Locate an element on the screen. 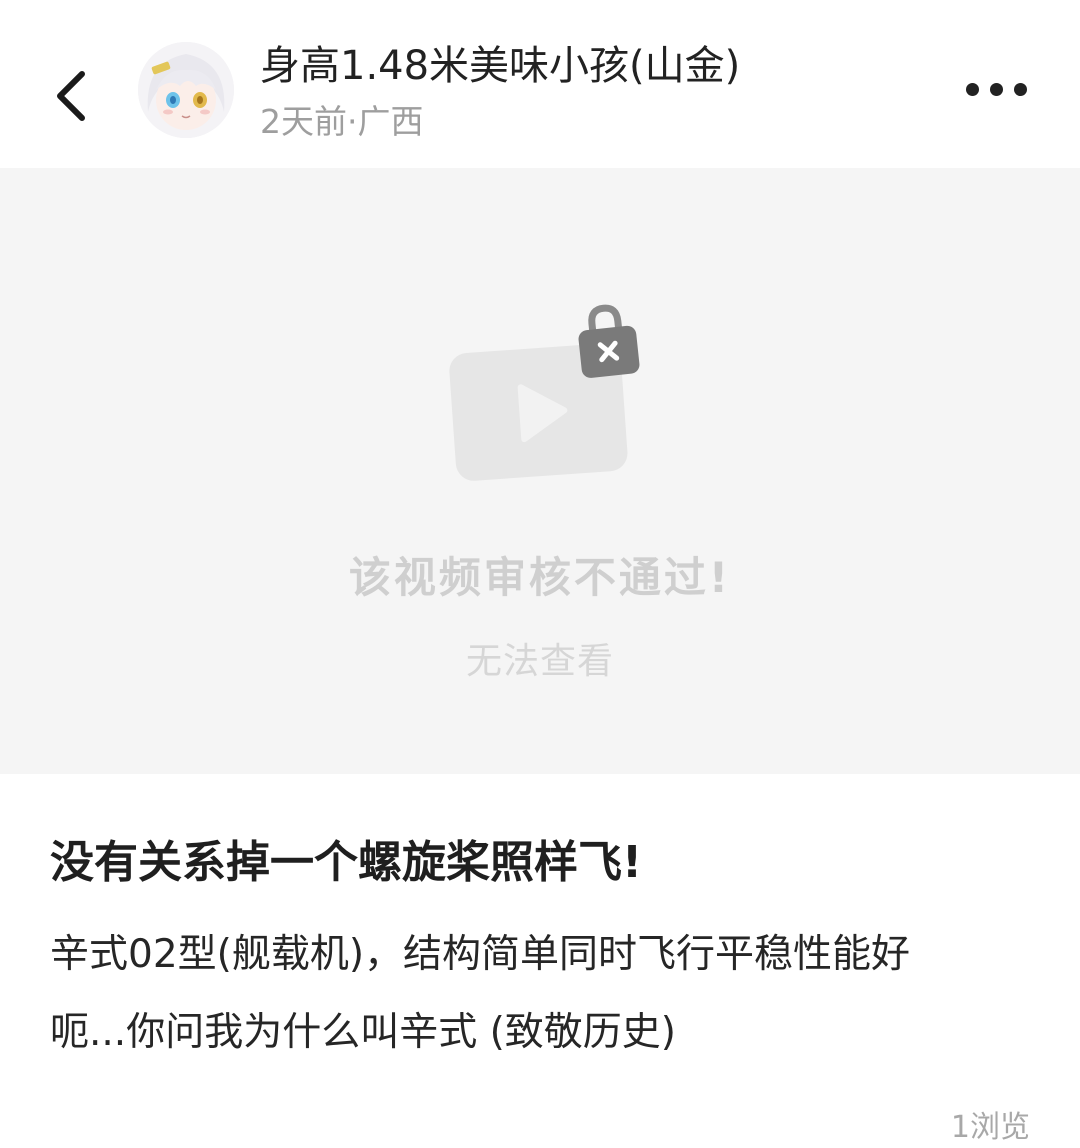  locked-video-icon is located at coordinates (545, 391).